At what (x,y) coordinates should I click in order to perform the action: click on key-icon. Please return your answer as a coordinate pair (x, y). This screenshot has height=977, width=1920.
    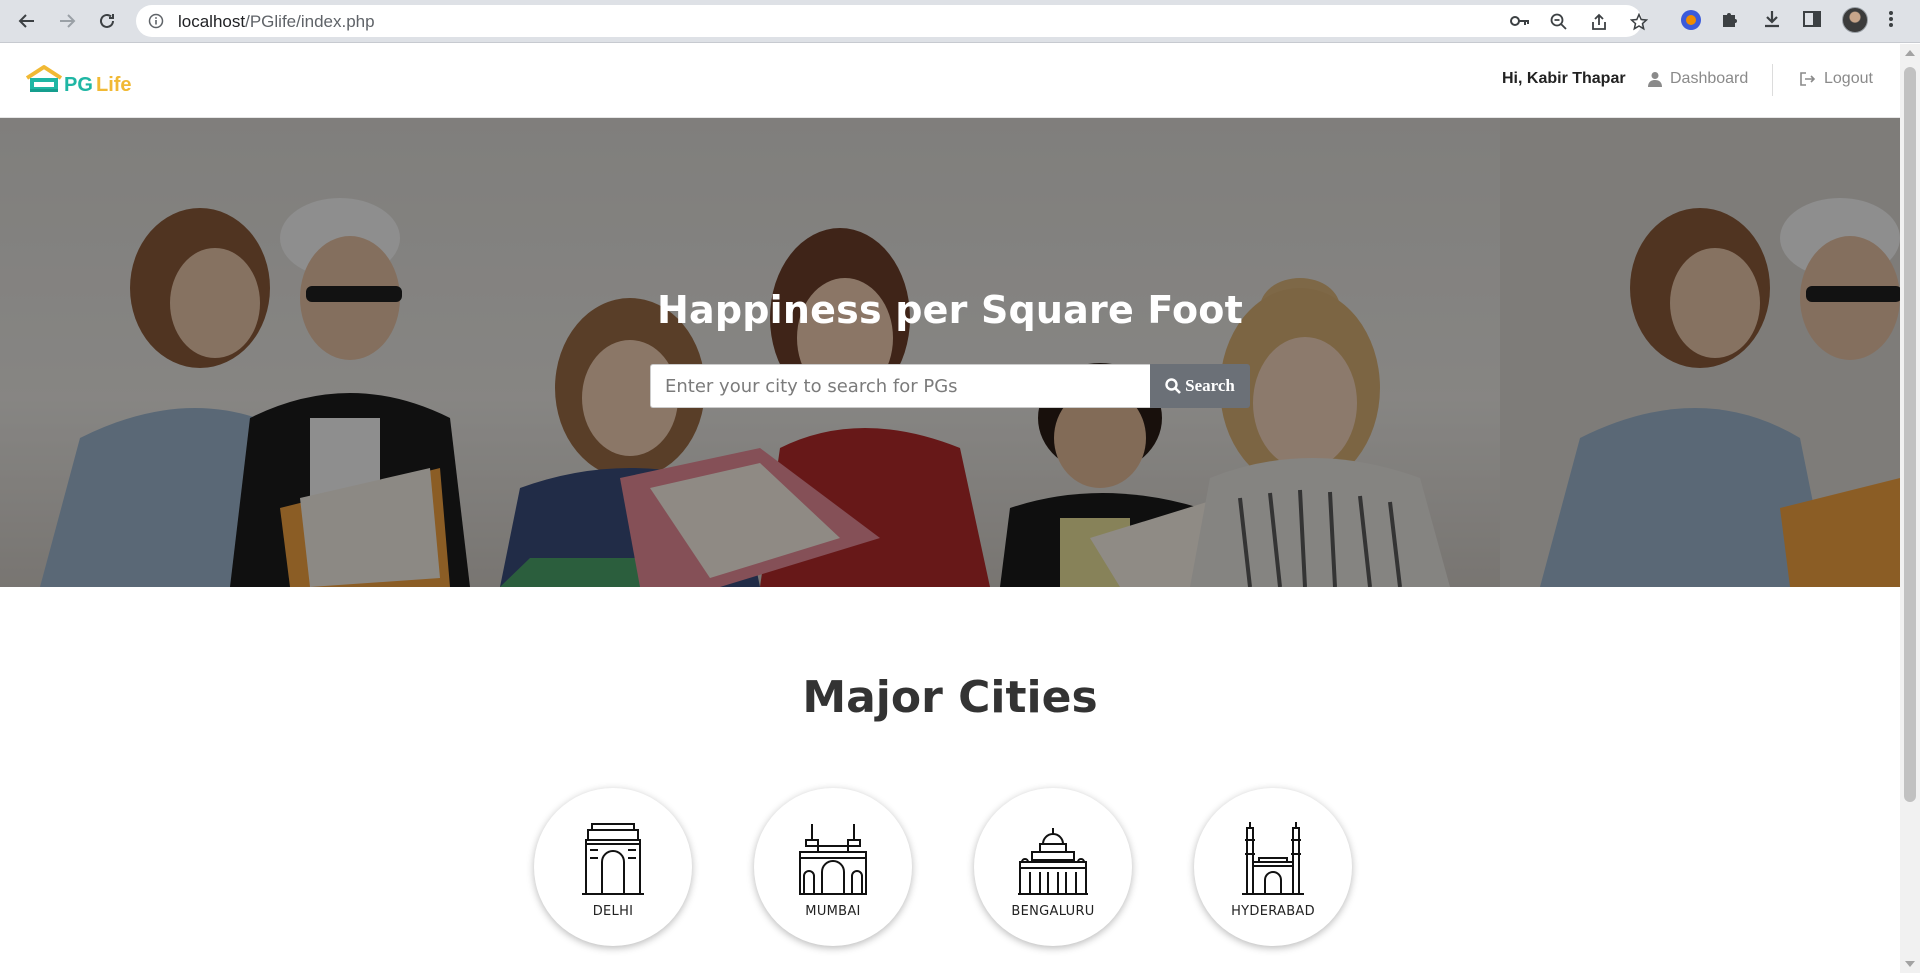
    Looking at the image, I should click on (1520, 23).